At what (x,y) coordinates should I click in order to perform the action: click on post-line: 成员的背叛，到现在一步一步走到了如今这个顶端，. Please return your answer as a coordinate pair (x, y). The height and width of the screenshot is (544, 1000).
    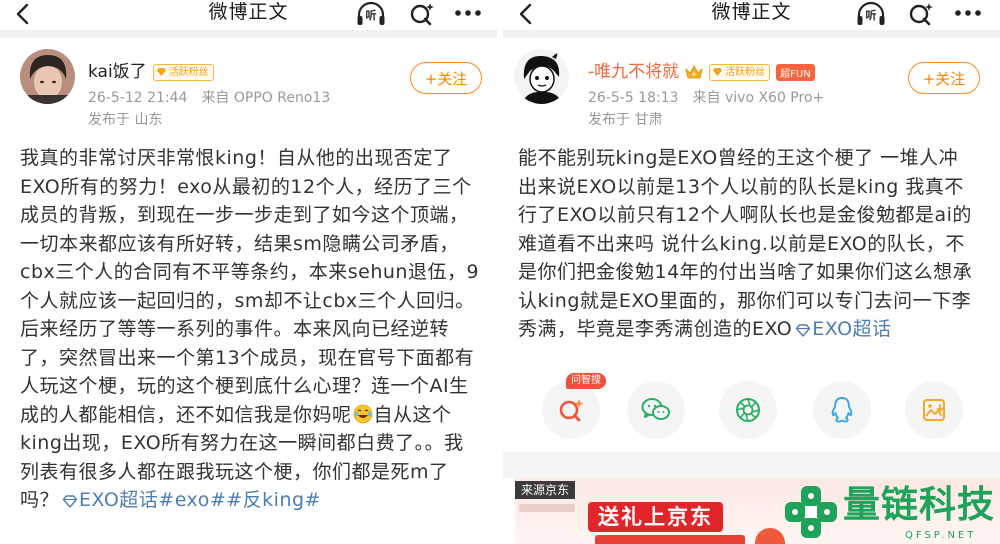
    Looking at the image, I should click on (244, 215).